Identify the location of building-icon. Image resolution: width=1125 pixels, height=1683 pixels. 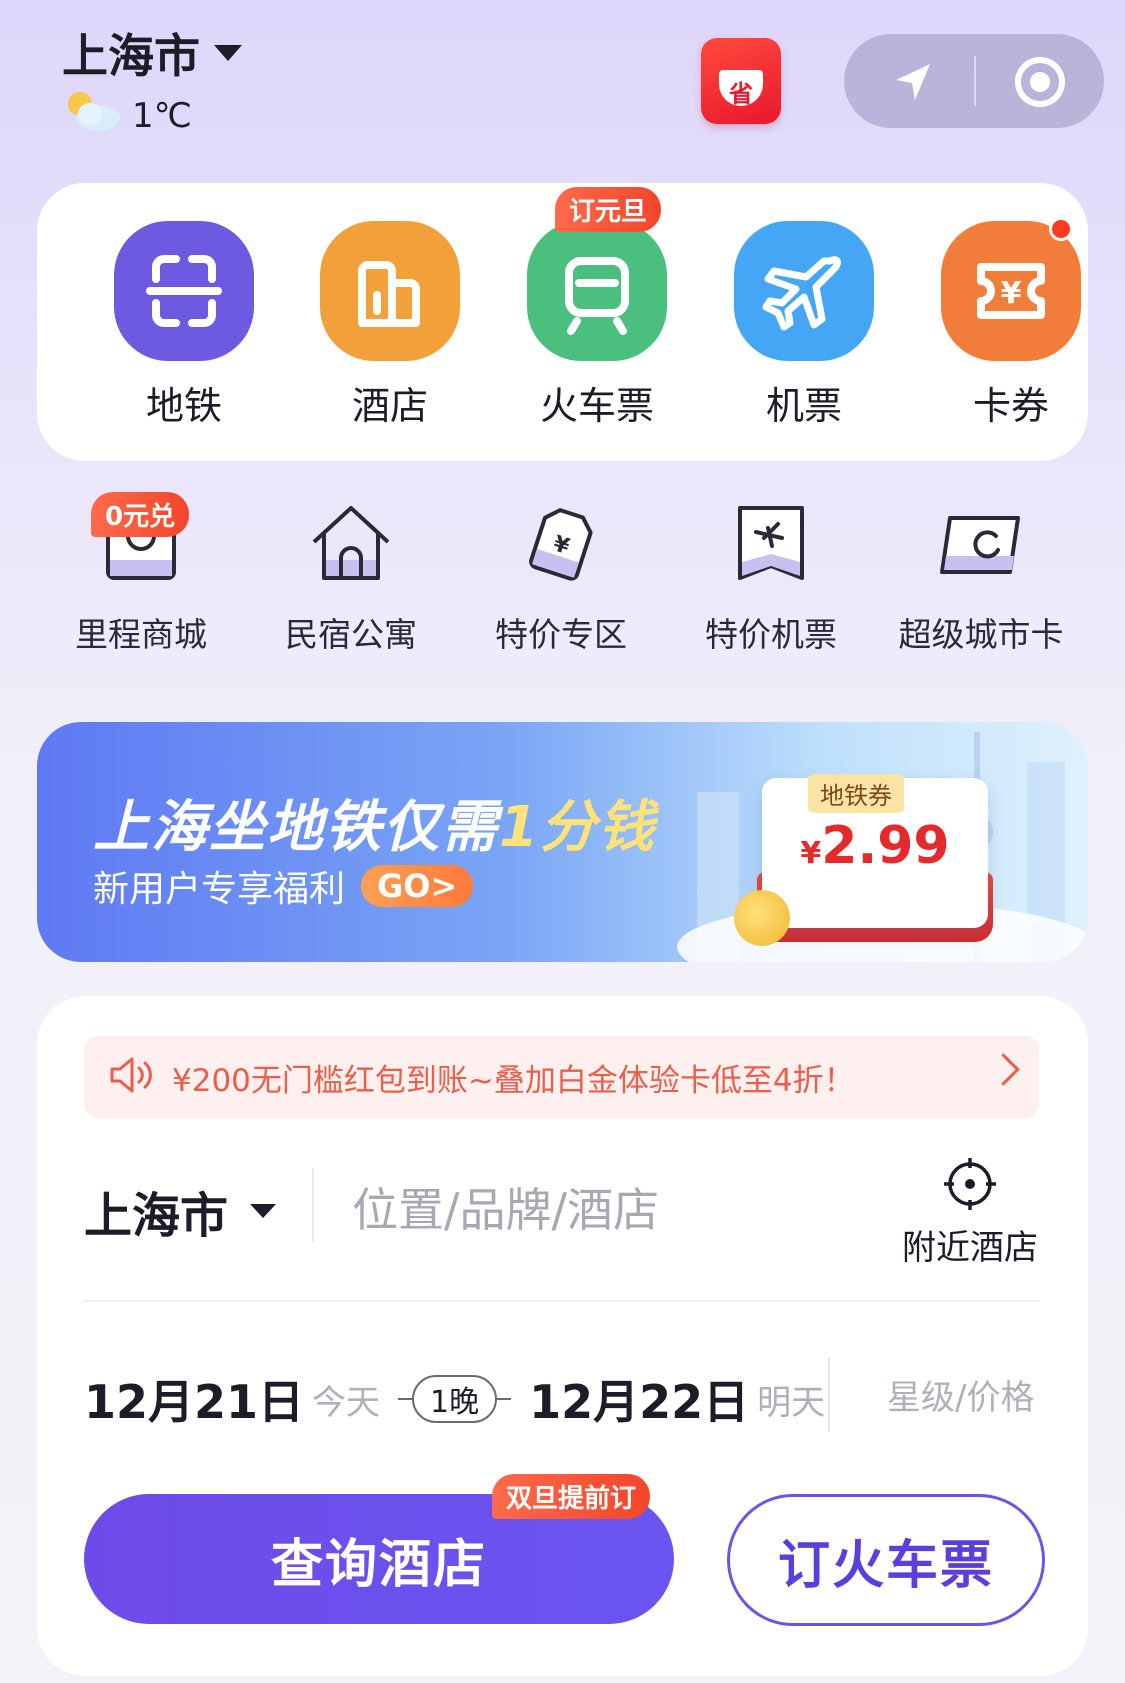
(390, 291).